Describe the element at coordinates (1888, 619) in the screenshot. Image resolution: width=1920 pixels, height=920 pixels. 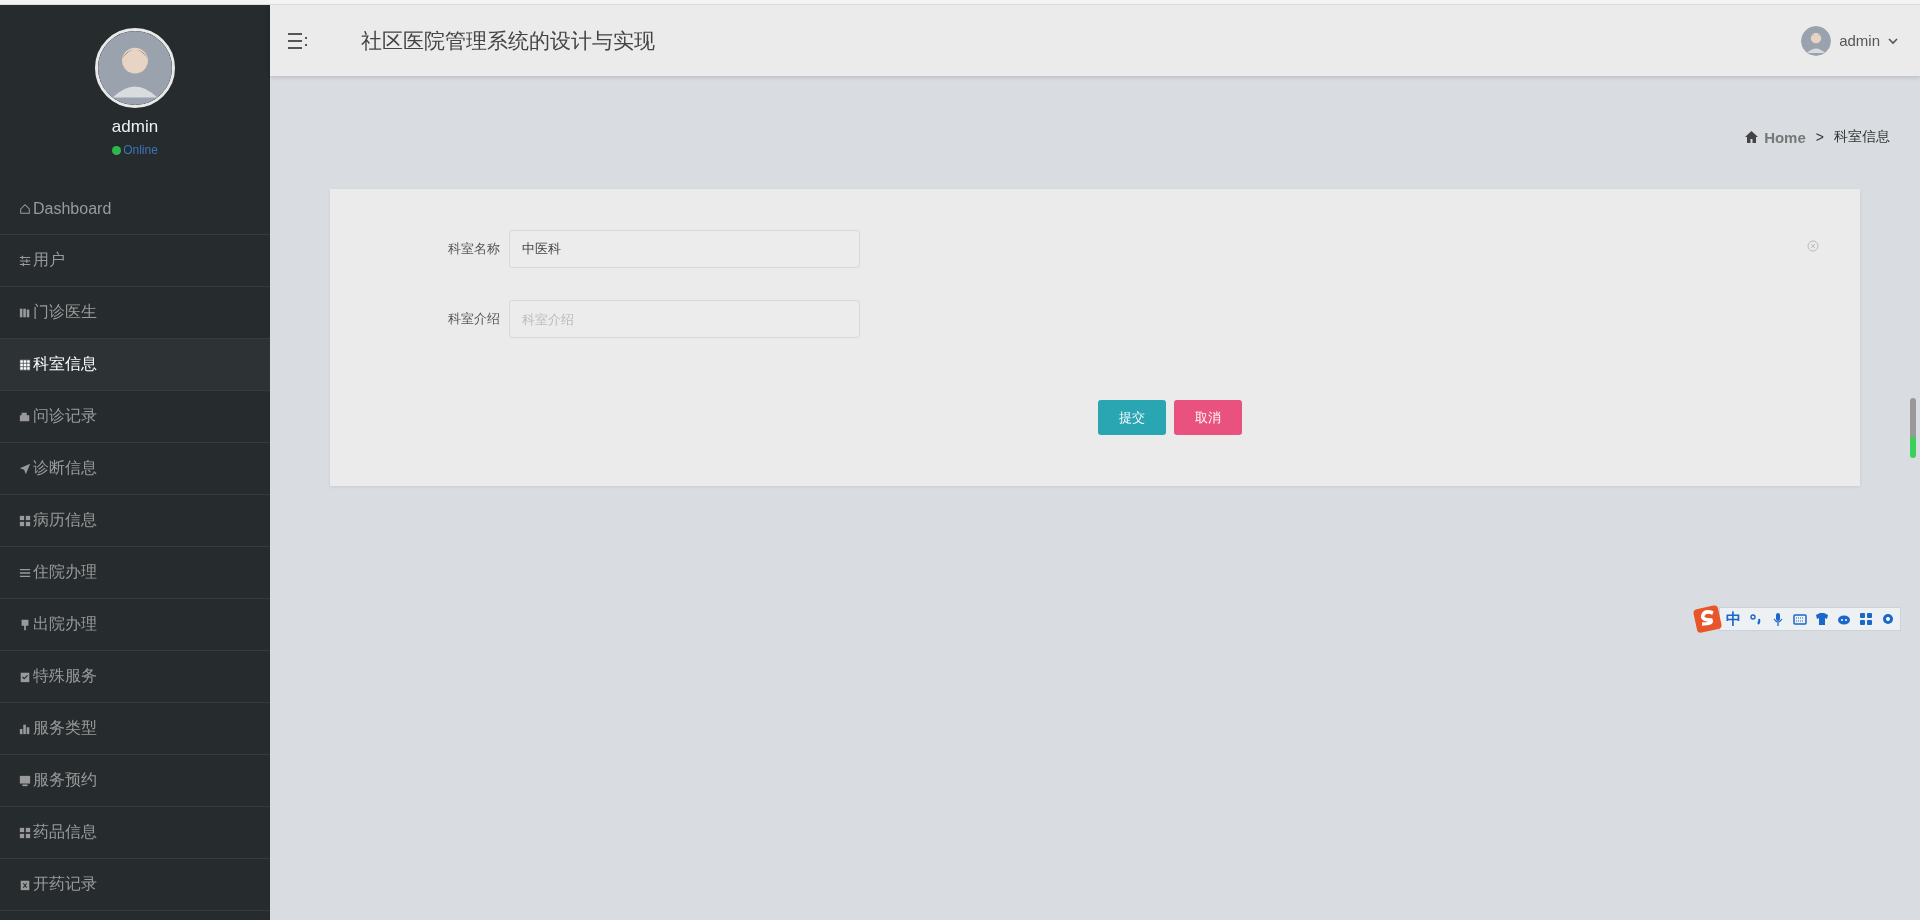
I see `settings-icon` at that location.